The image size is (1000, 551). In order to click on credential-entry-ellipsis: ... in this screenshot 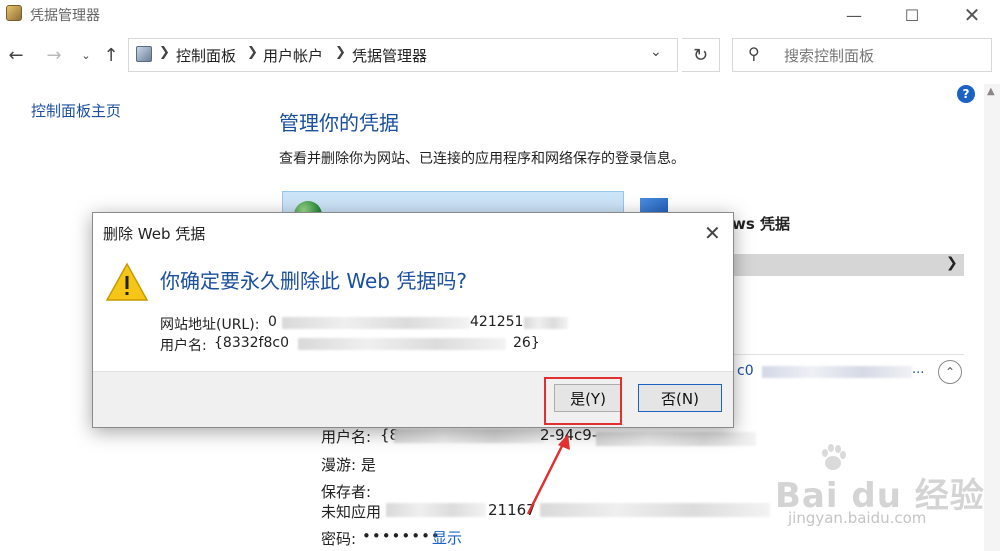, I will do `click(918, 369)`.